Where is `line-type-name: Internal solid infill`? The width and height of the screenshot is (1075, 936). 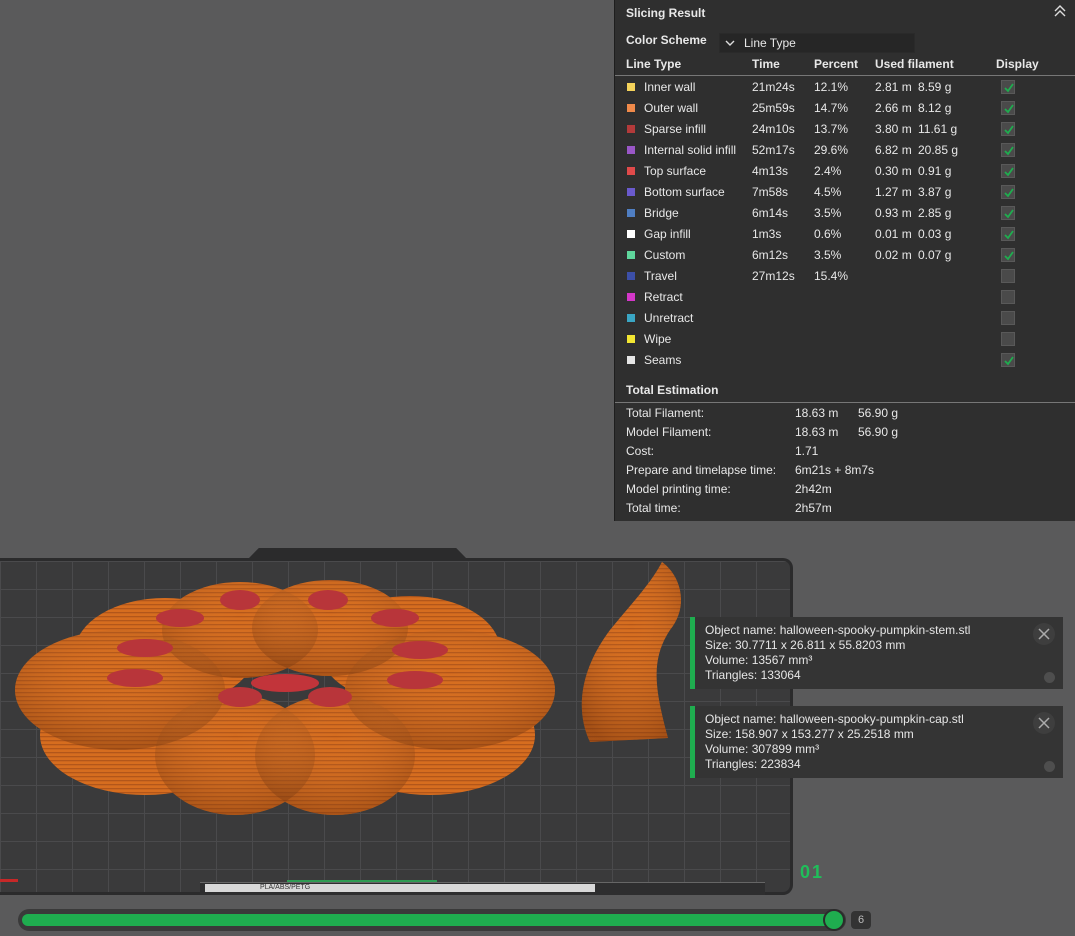 line-type-name: Internal solid infill is located at coordinates (690, 150).